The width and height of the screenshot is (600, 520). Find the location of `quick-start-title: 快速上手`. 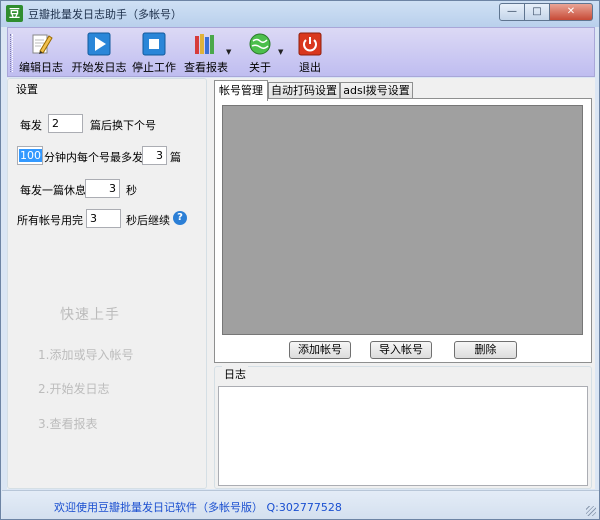

quick-start-title: 快速上手 is located at coordinates (90, 315).